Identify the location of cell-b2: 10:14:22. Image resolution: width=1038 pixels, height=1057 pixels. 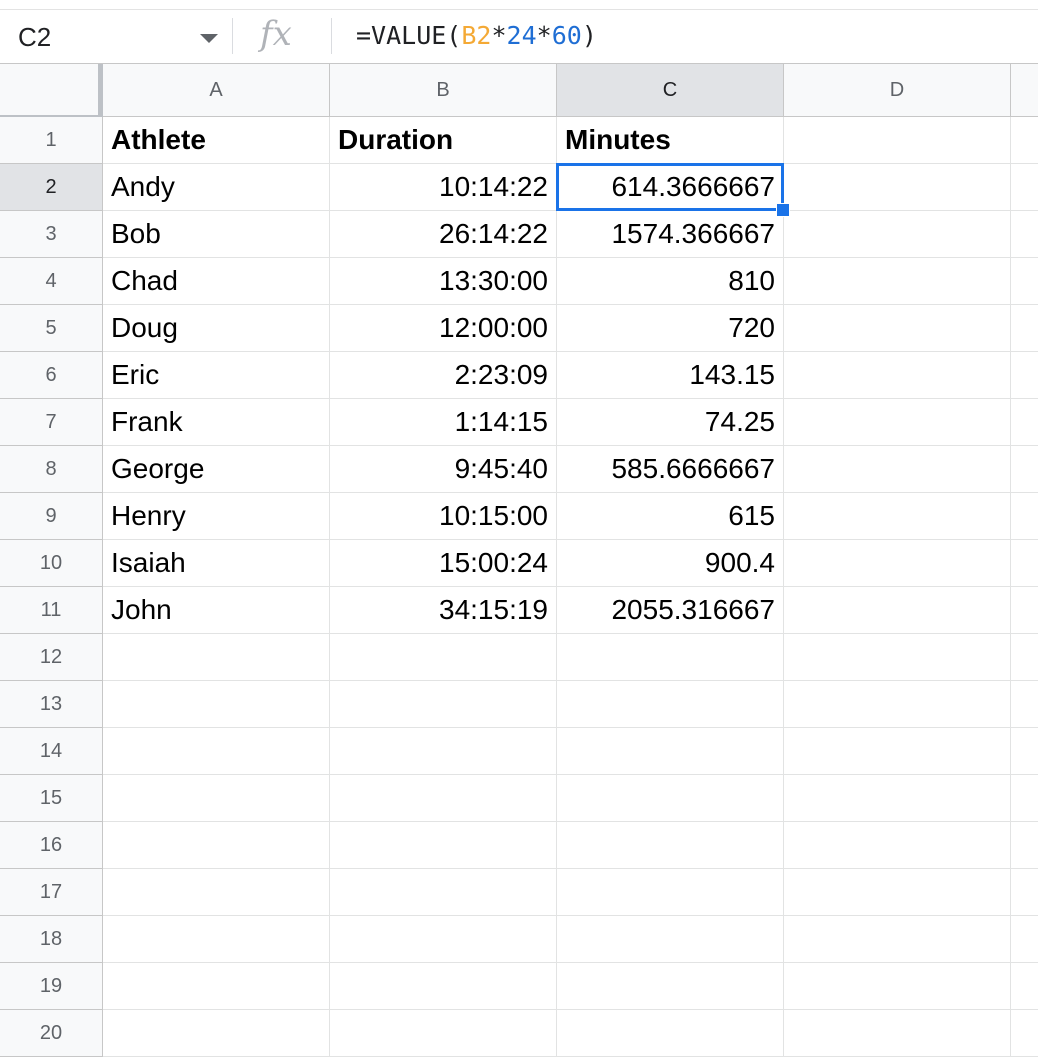
(443, 187).